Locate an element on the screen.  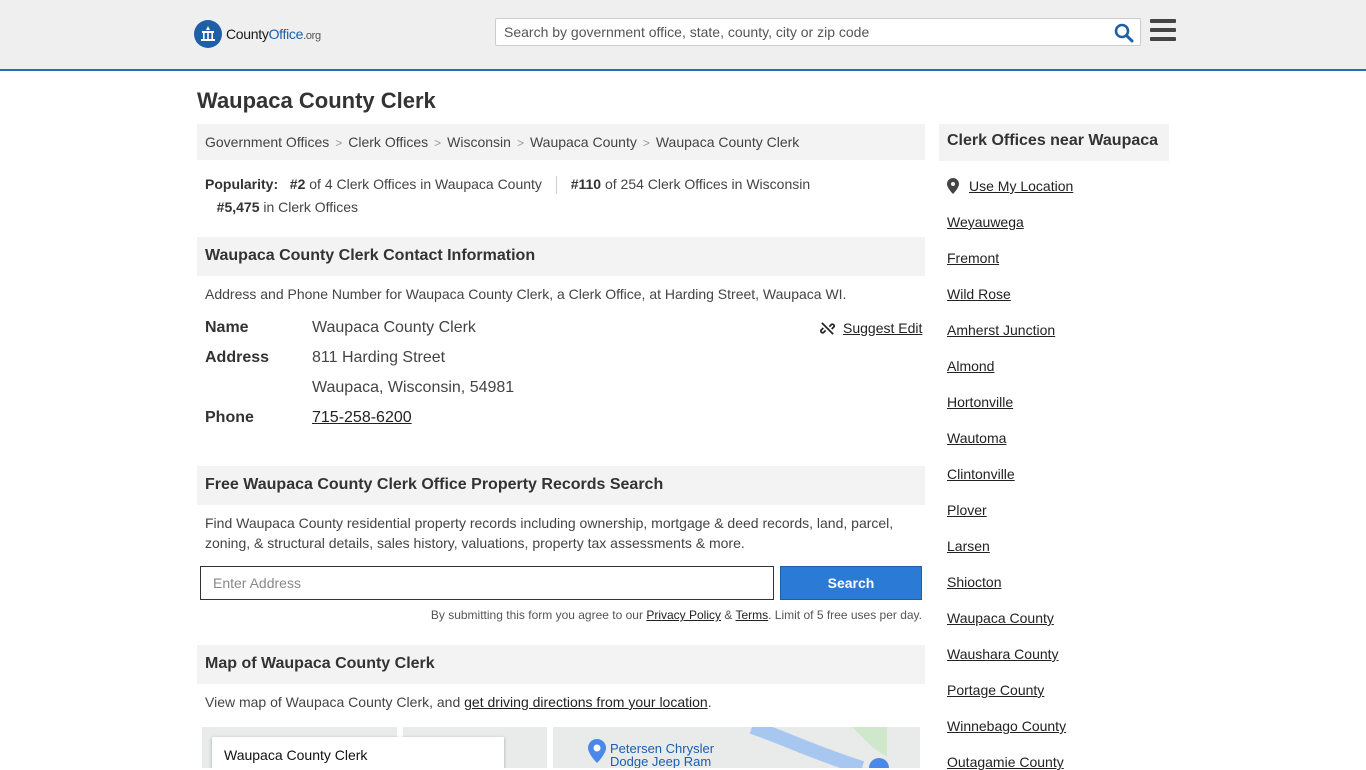
privacy-policy-link: Privacy Policy is located at coordinates (683, 615).